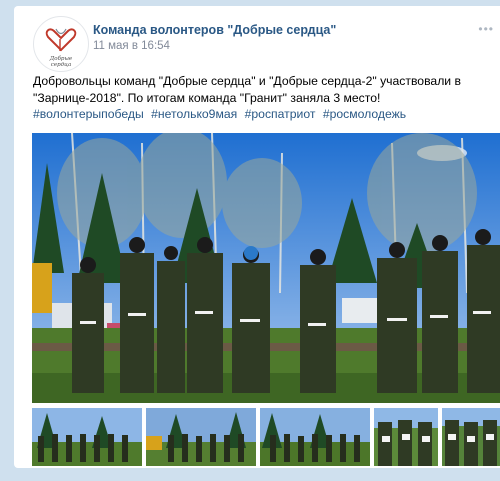  What do you see at coordinates (486, 29) in the screenshot?
I see `more-options-icon: •••` at bounding box center [486, 29].